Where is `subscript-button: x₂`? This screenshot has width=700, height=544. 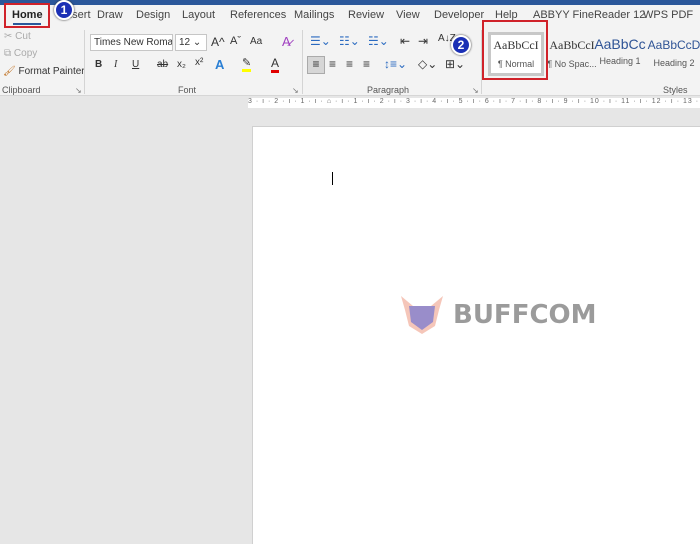 subscript-button: x₂ is located at coordinates (181, 64).